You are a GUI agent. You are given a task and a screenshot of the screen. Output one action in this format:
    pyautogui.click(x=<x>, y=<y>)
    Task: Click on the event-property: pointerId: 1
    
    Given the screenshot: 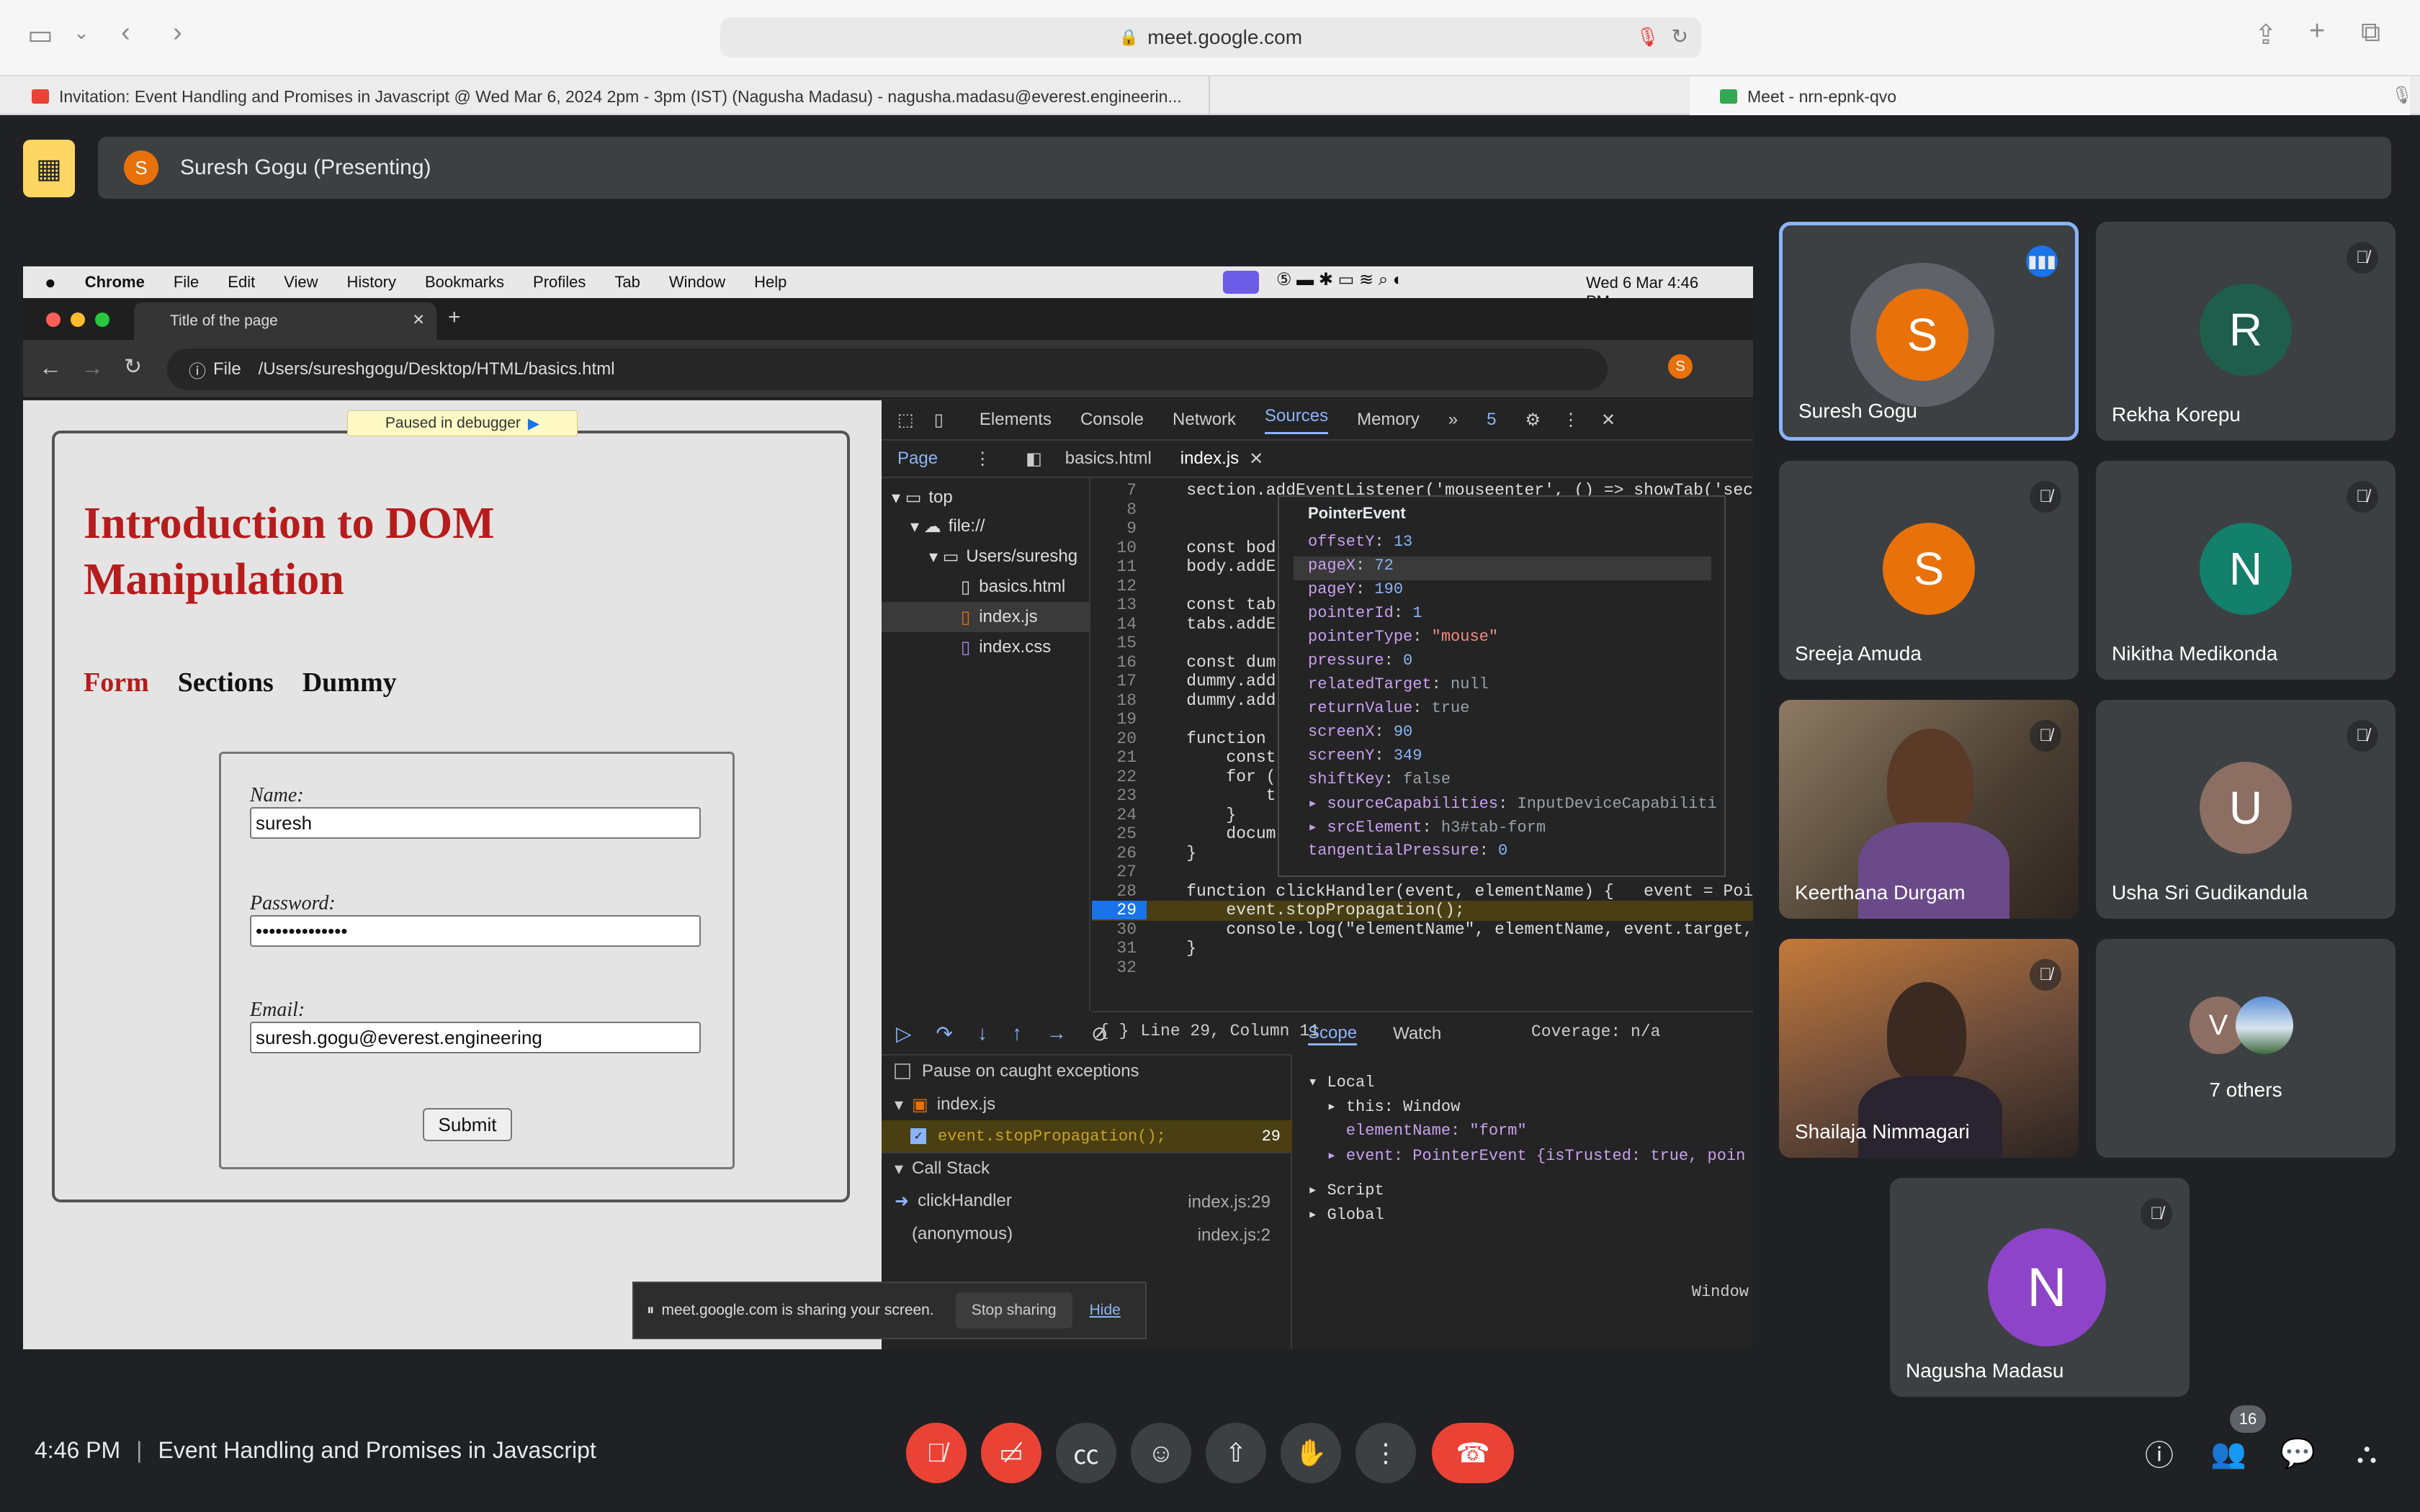 What is the action you would take?
    pyautogui.click(x=1365, y=616)
    